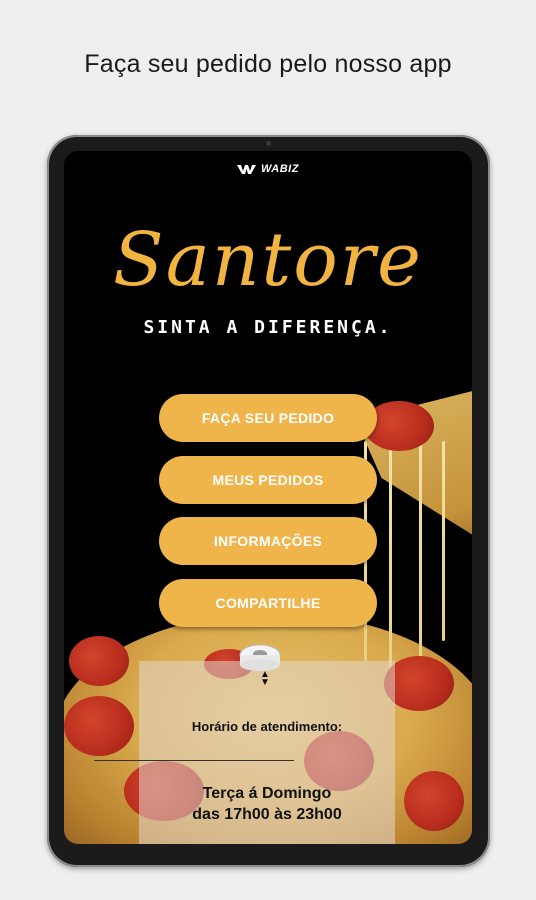  I want to click on divider, so click(194, 760).